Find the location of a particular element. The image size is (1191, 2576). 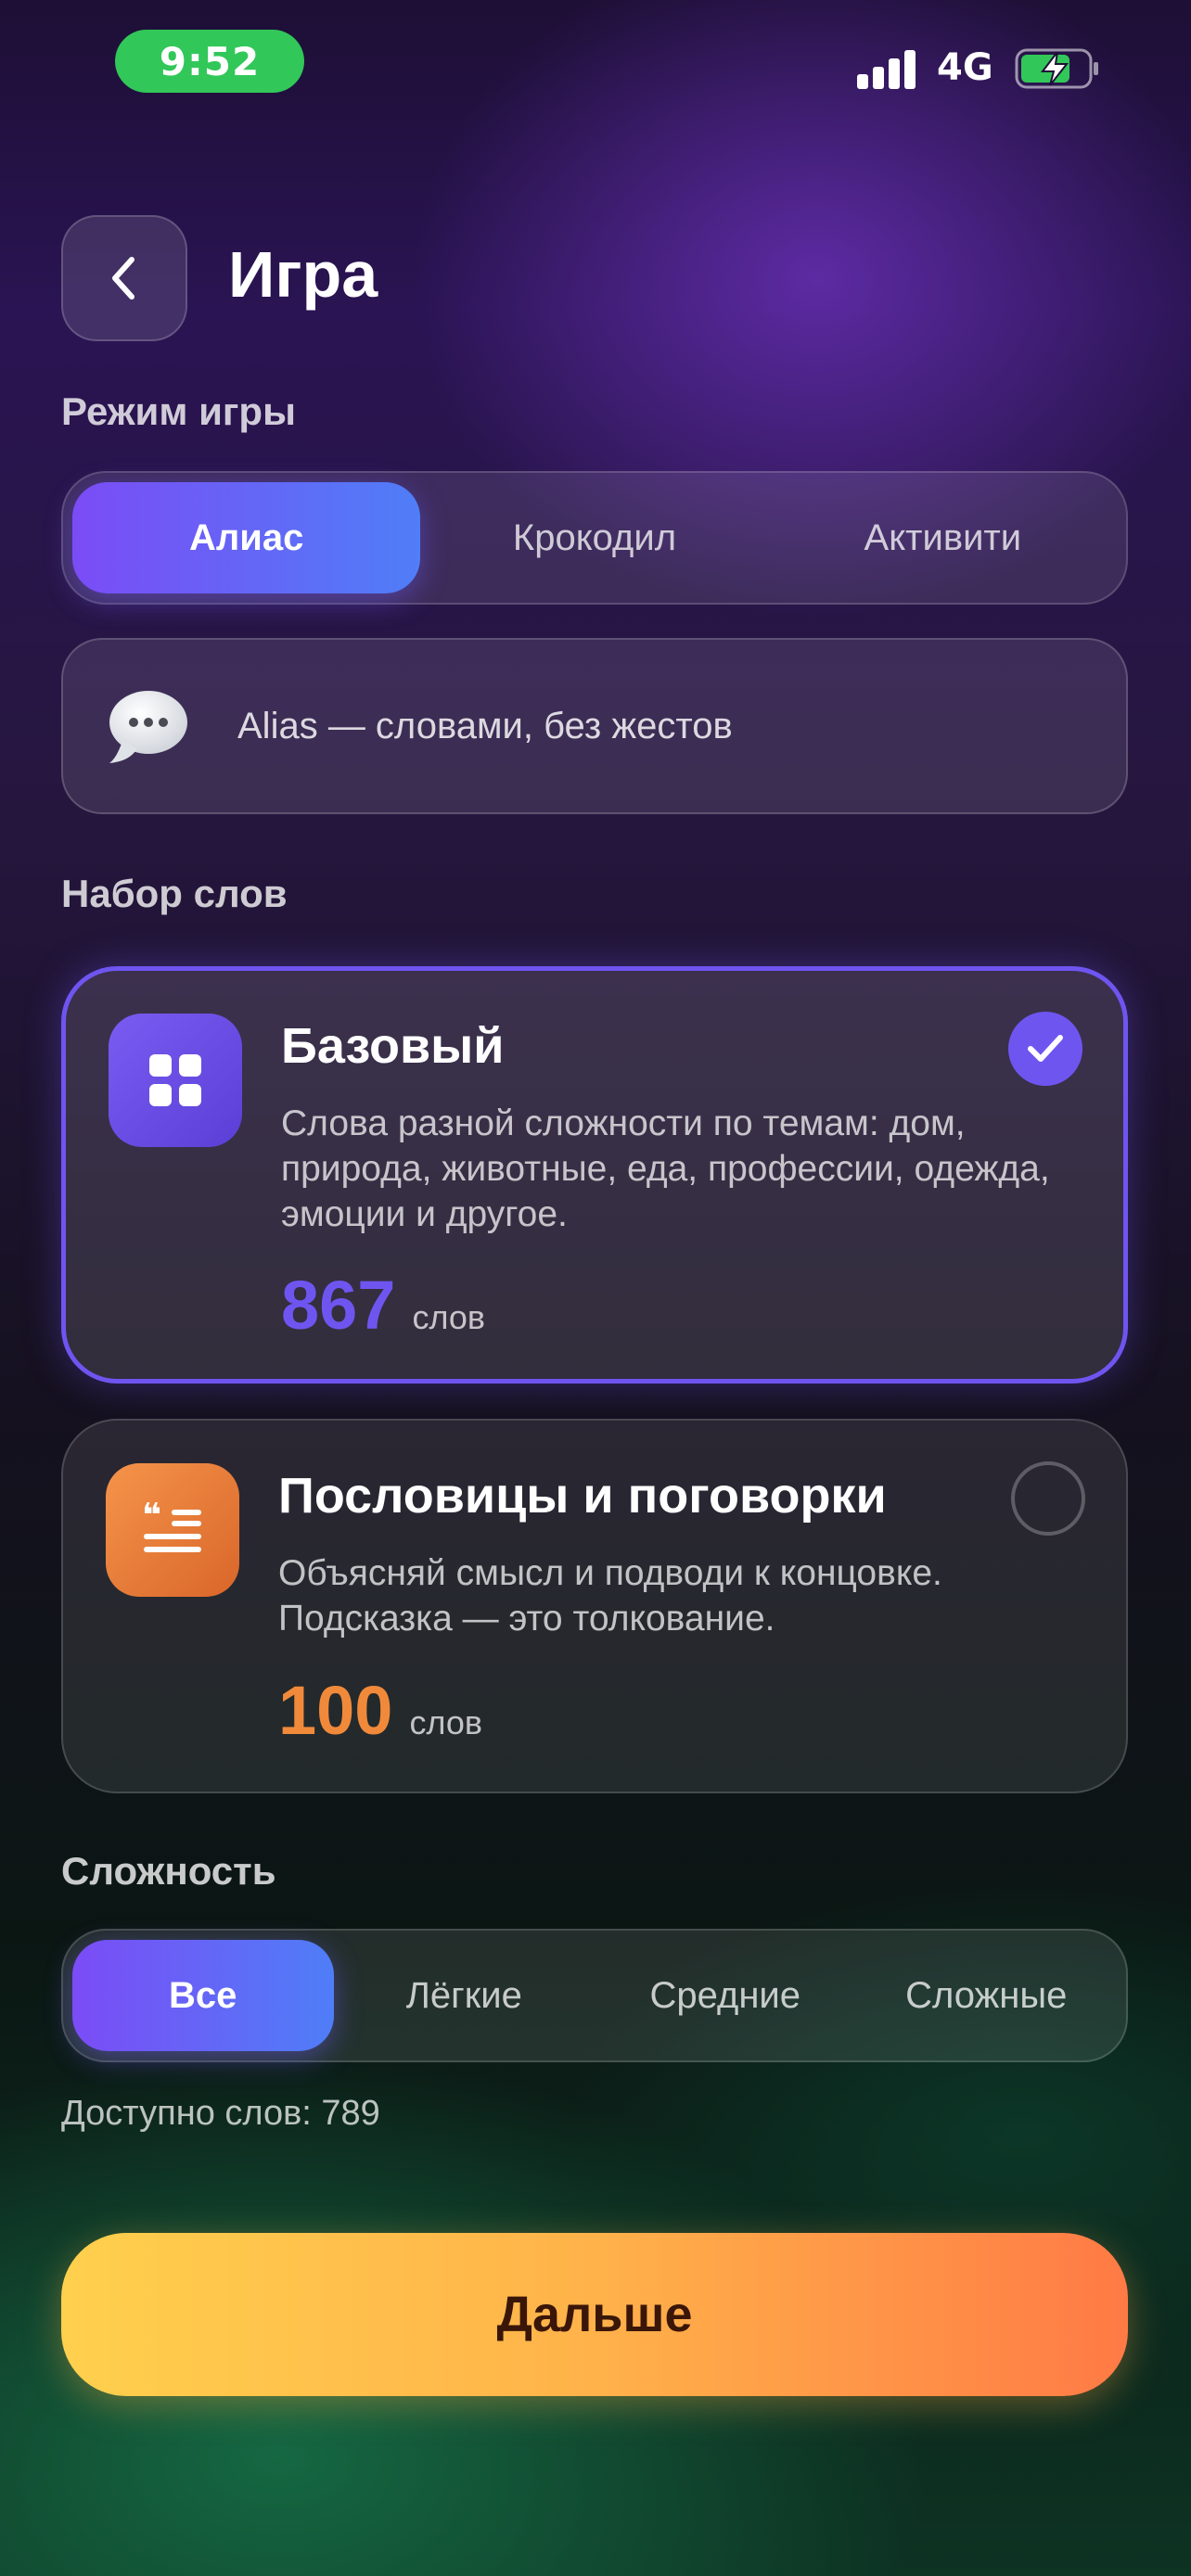

pack-count: 867 слов is located at coordinates (383, 1305).